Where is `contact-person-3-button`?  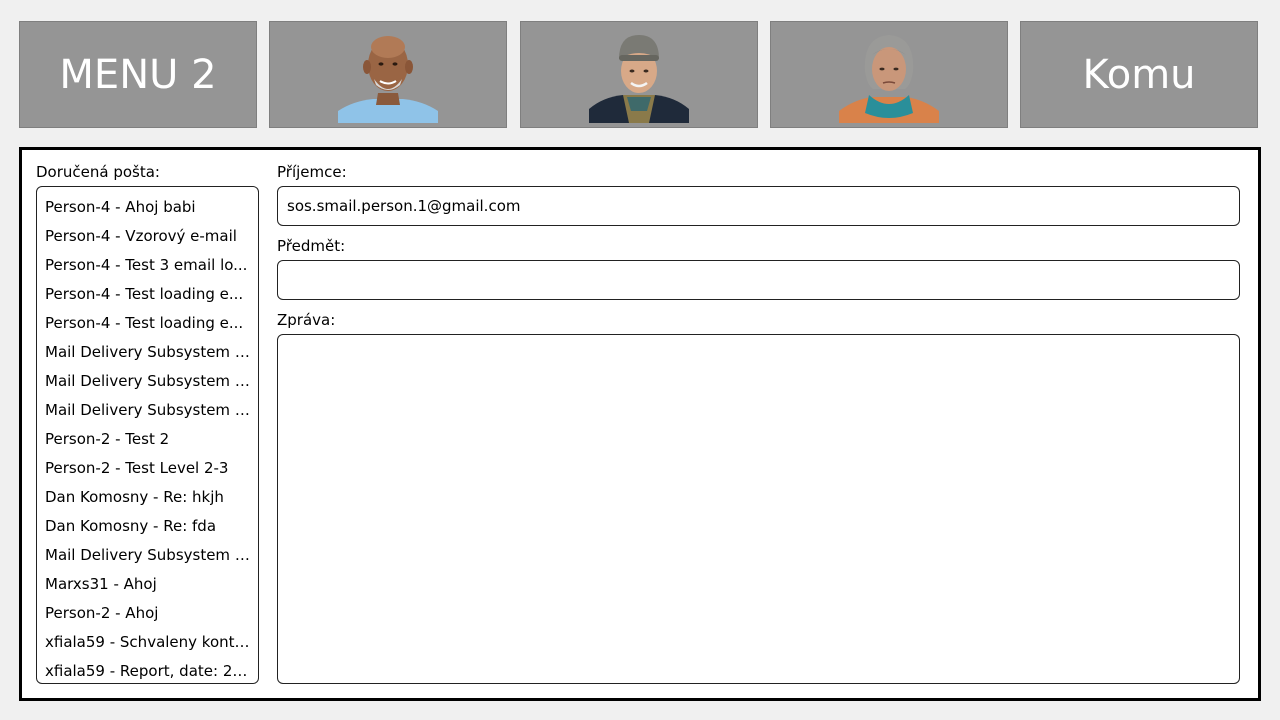
contact-person-3-button is located at coordinates (889, 74).